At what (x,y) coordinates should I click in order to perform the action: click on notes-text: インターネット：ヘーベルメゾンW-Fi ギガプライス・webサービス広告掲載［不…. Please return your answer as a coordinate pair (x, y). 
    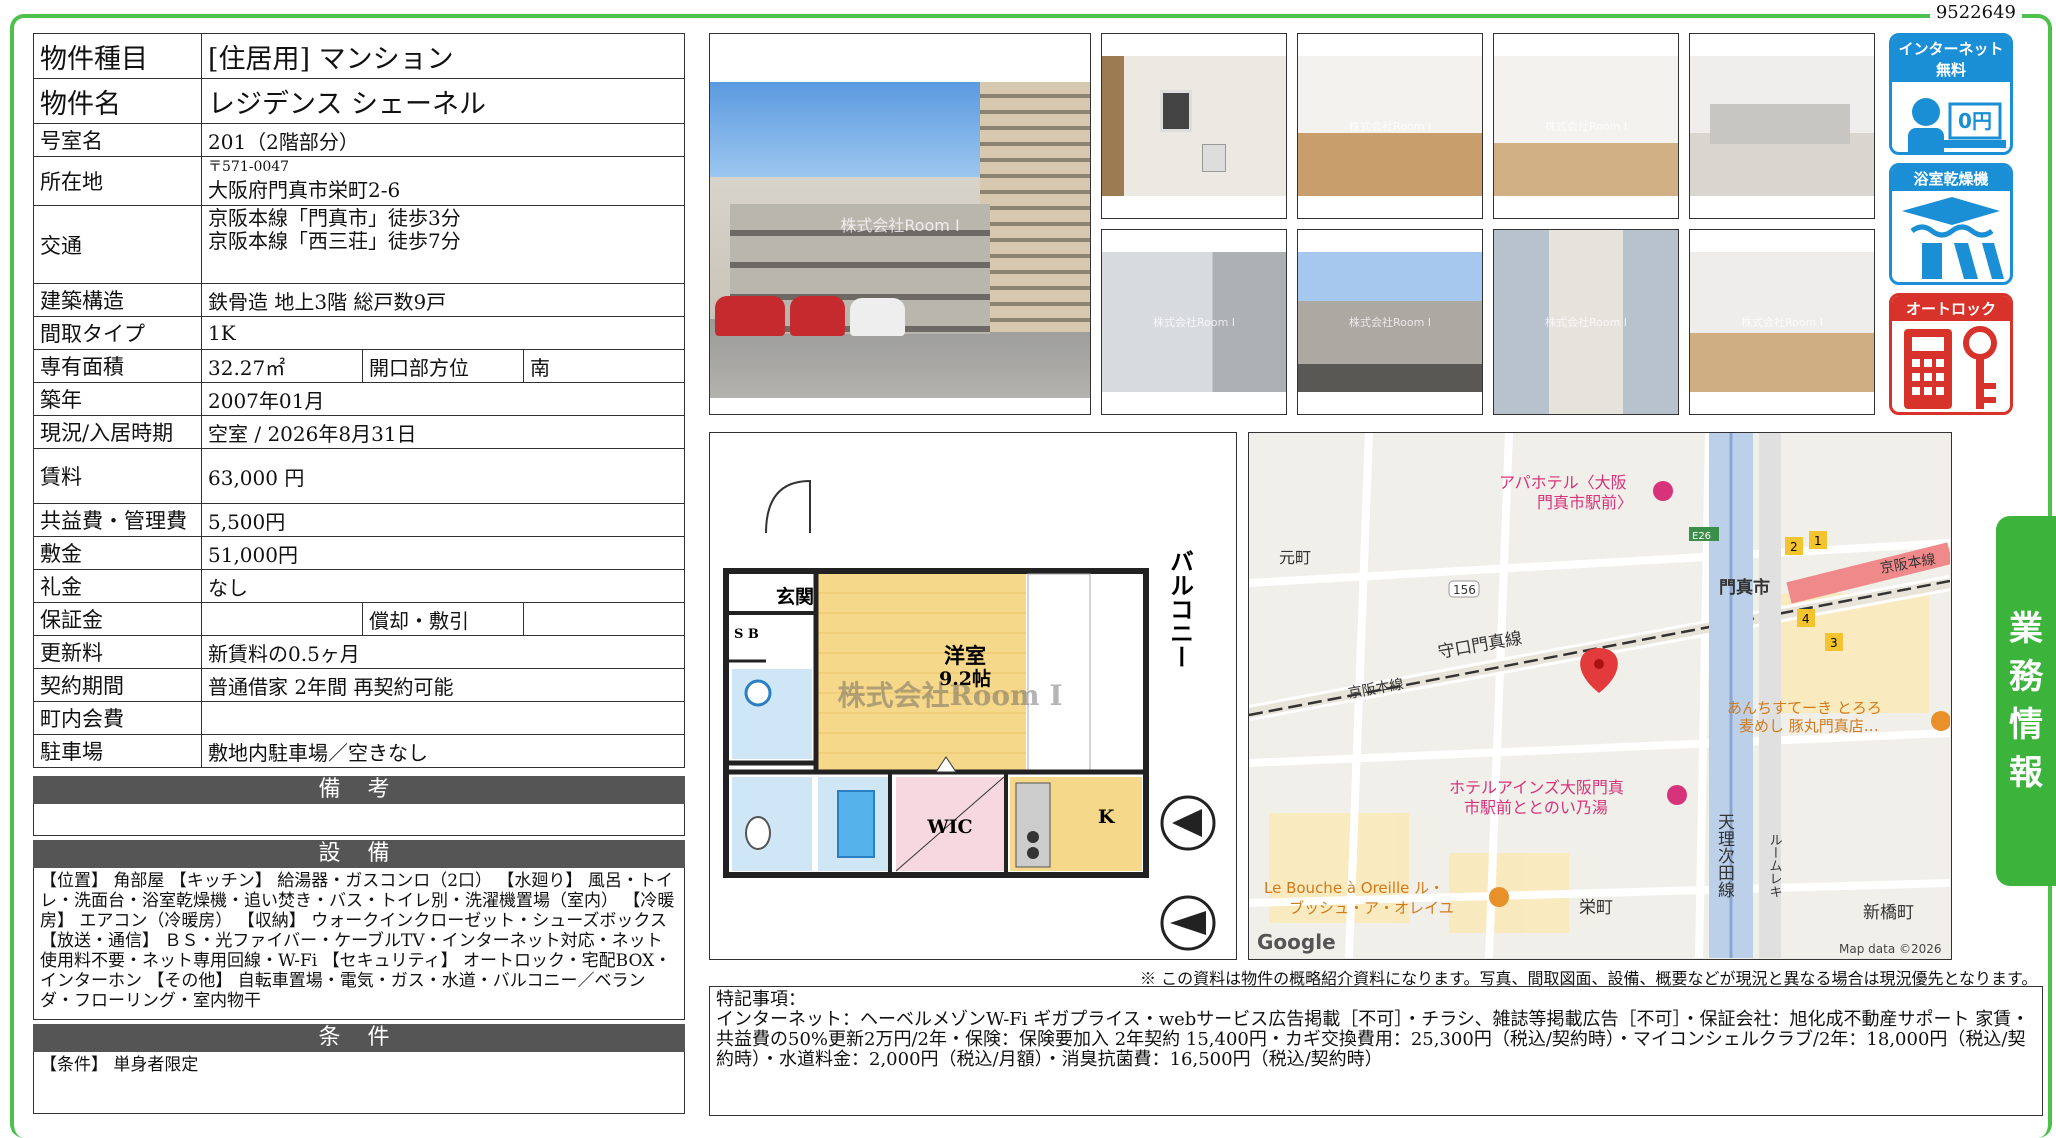
    Looking at the image, I should click on (1373, 1039).